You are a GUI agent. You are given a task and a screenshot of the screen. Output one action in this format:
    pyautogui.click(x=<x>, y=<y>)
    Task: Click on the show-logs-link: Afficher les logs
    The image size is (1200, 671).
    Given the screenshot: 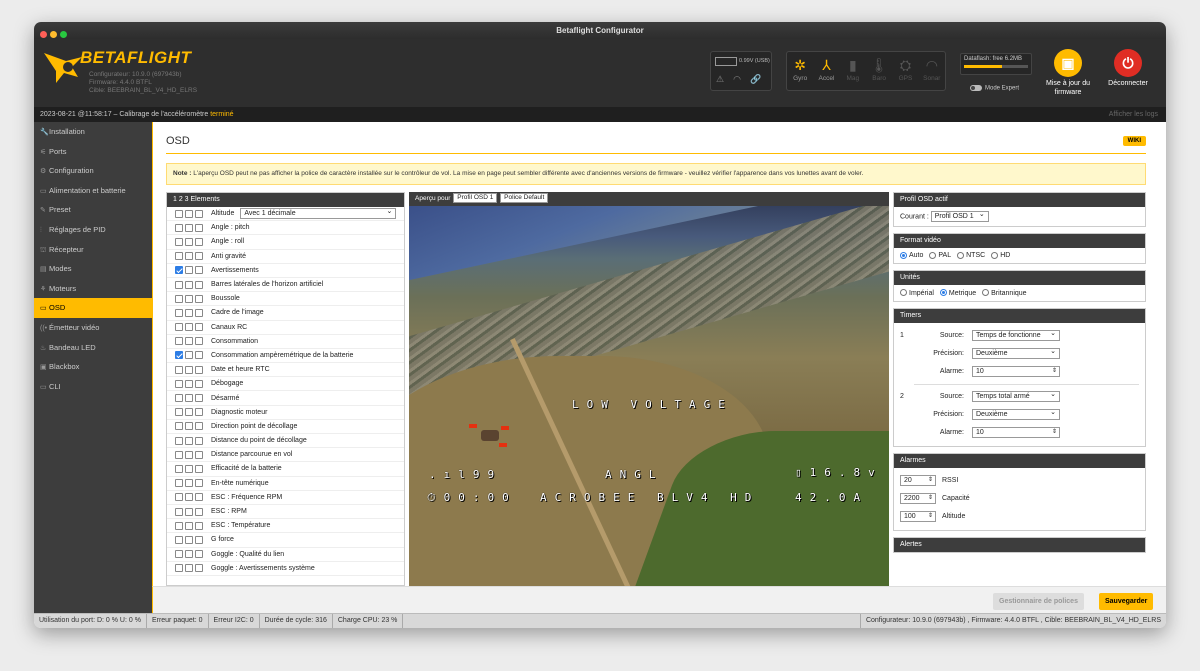 What is the action you would take?
    pyautogui.click(x=1133, y=114)
    